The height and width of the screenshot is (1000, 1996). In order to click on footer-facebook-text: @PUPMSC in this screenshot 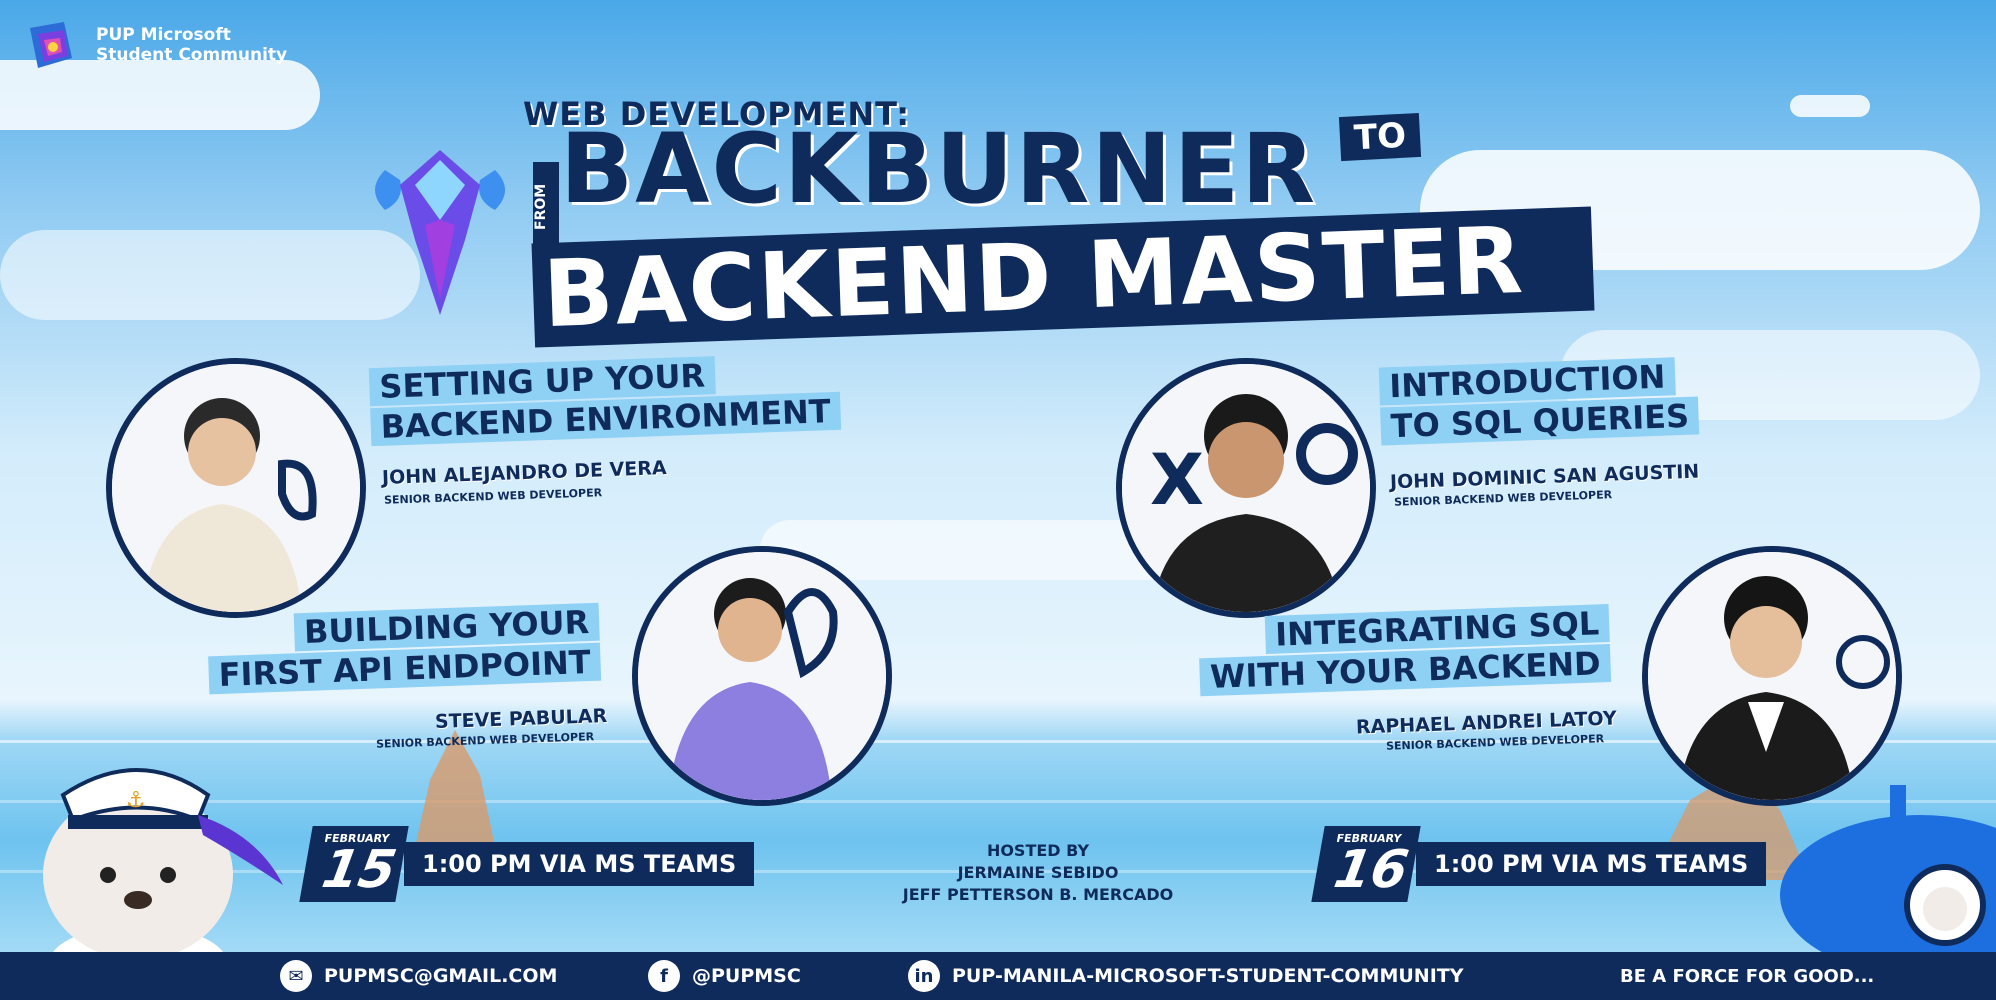, I will do `click(746, 976)`.